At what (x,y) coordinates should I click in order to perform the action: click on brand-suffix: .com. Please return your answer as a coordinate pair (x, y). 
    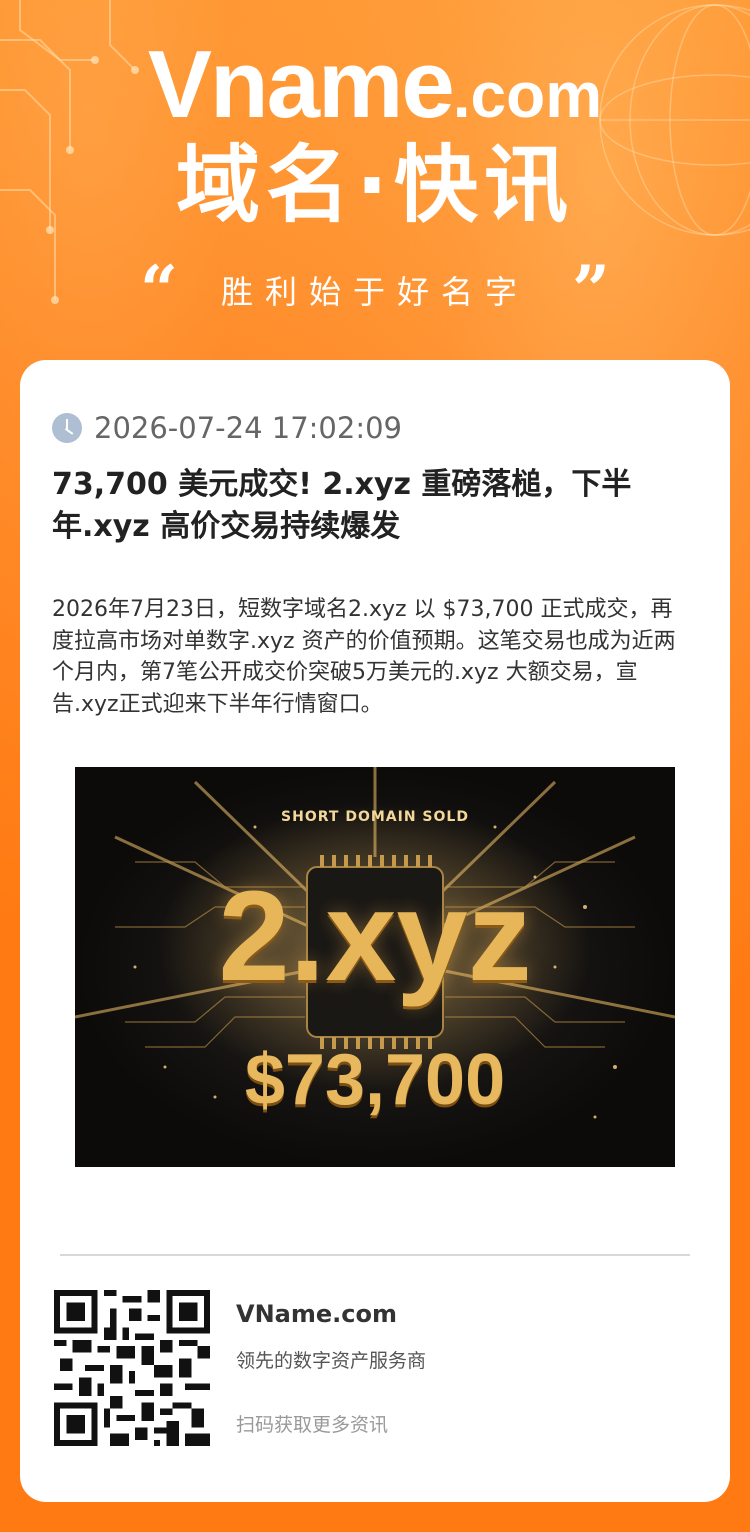
    Looking at the image, I should click on (527, 95).